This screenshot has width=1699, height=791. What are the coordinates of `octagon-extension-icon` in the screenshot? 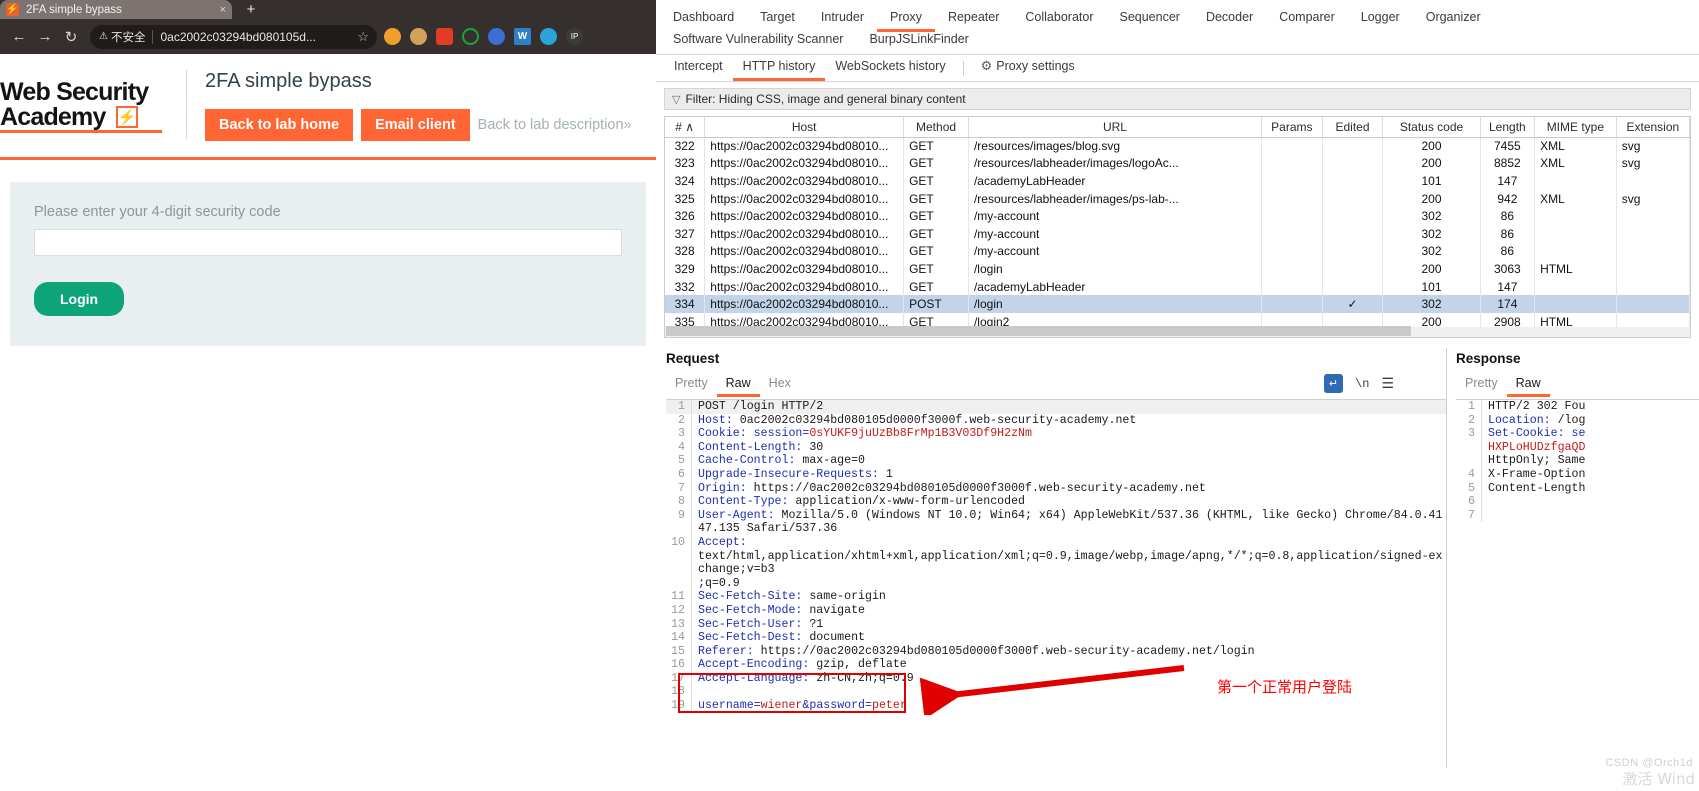 It's located at (470, 36).